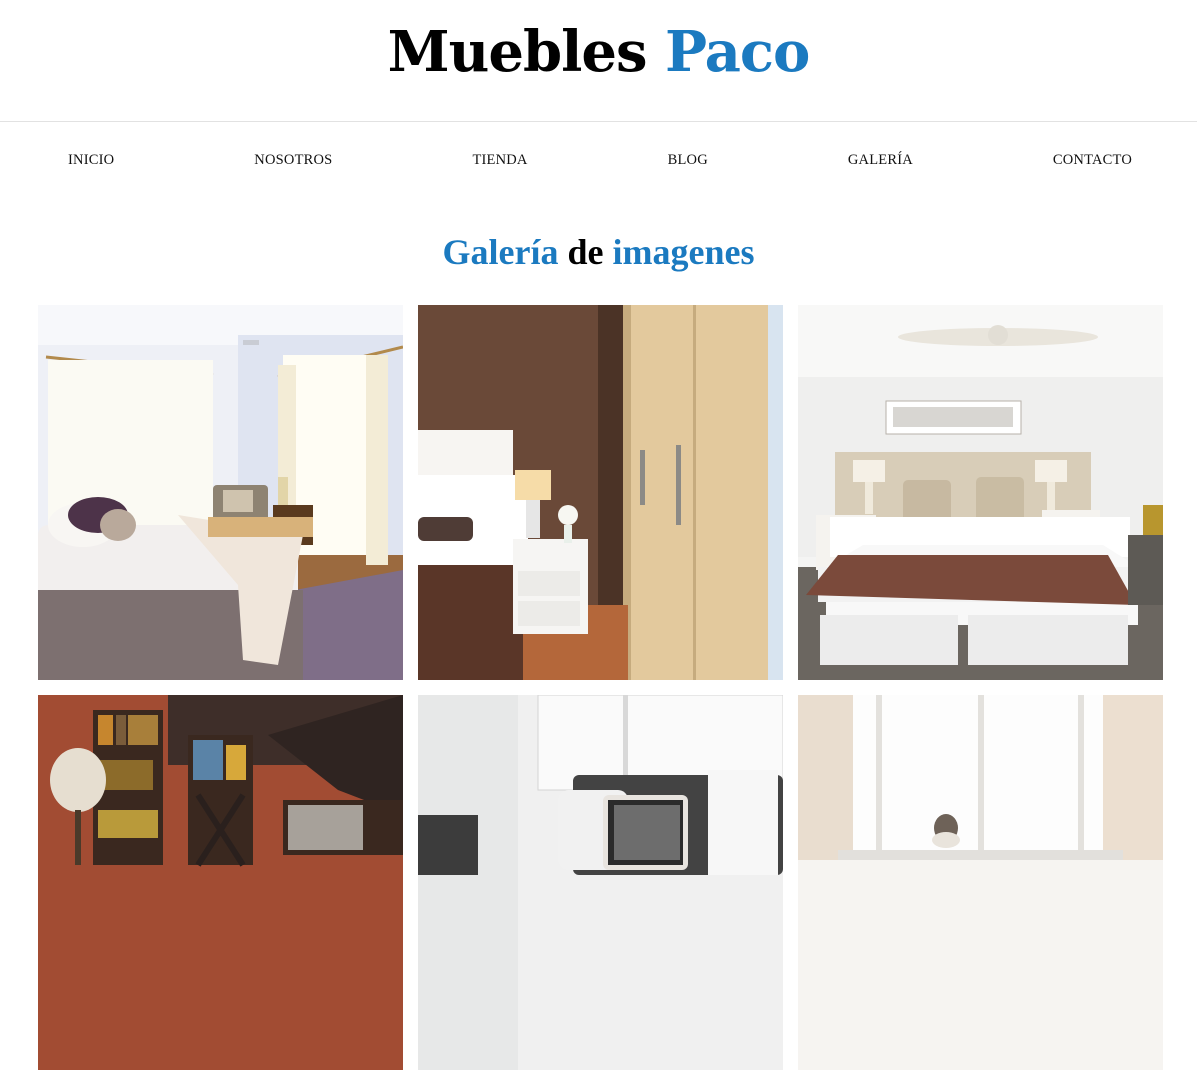  I want to click on bookshelves-photo, so click(220, 882).